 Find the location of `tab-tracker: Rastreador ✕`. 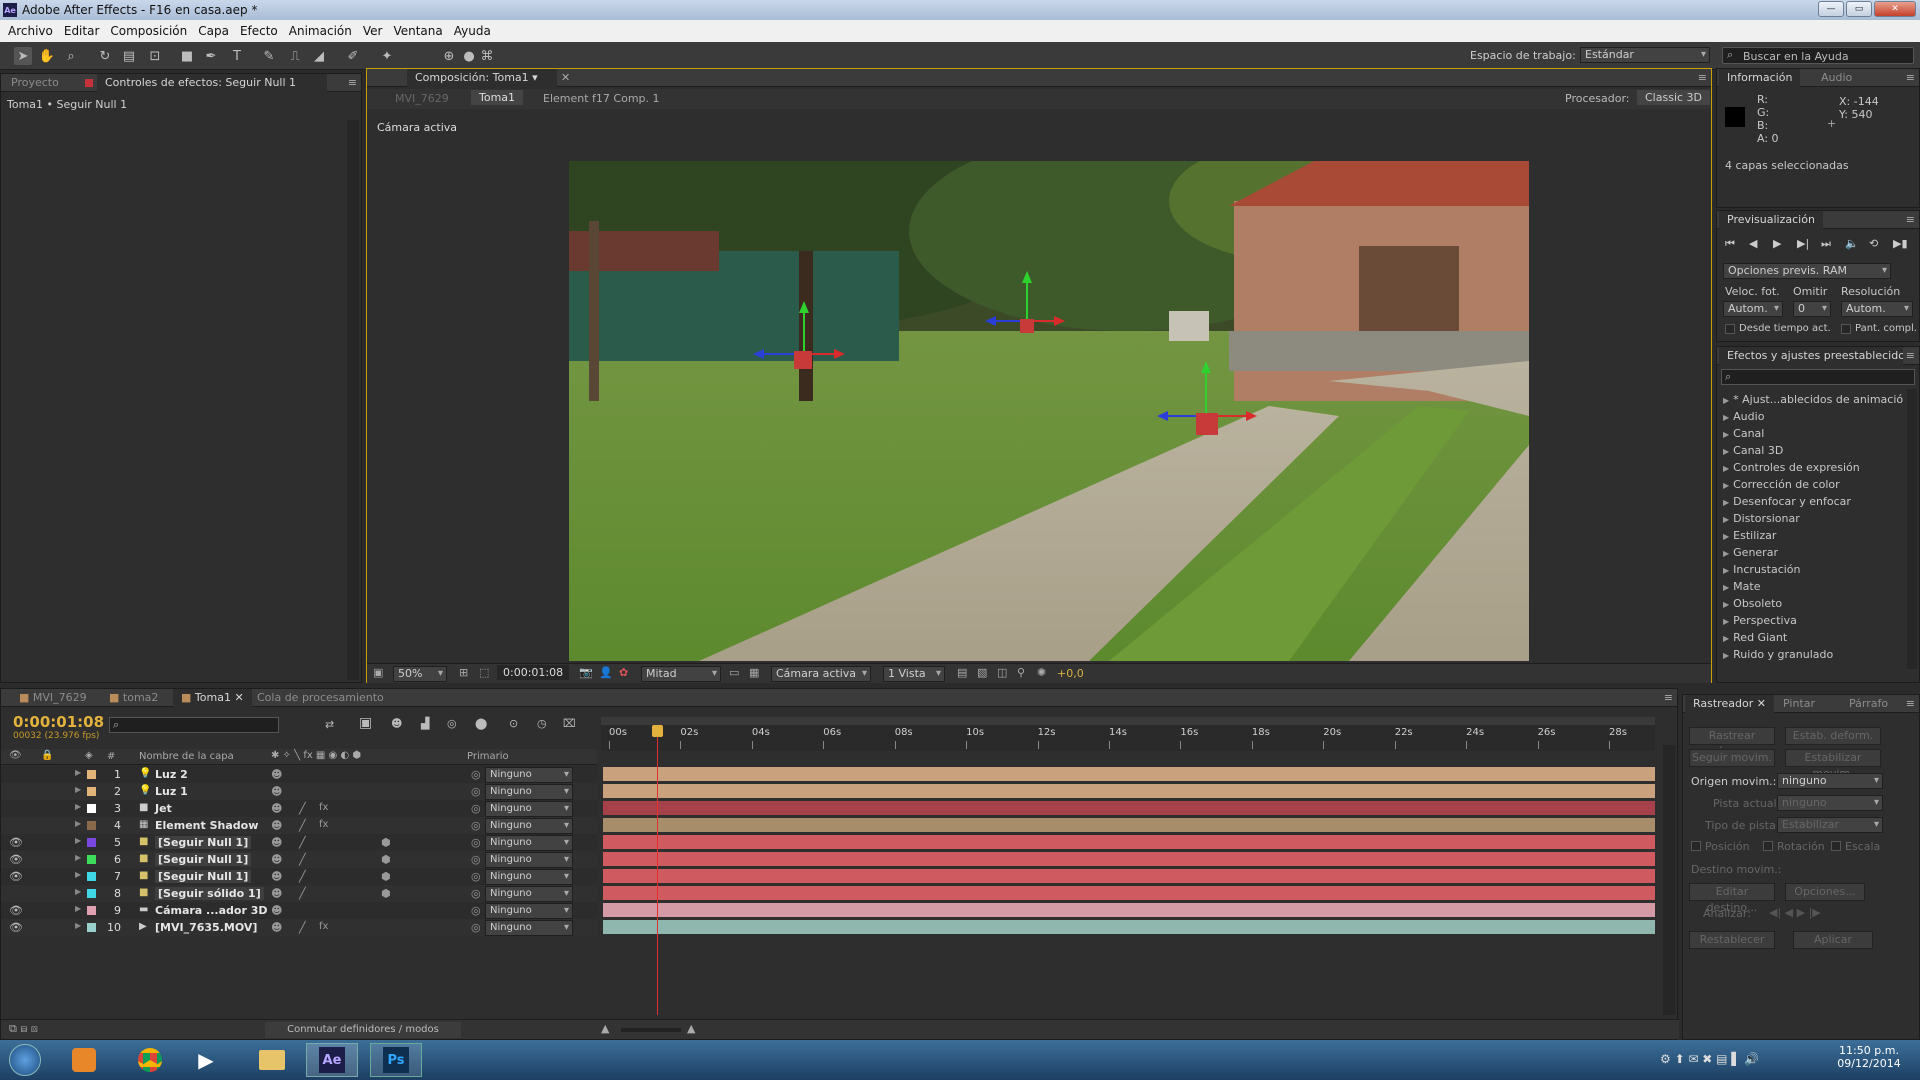

tab-tracker: Rastreador ✕ is located at coordinates (1729, 704).